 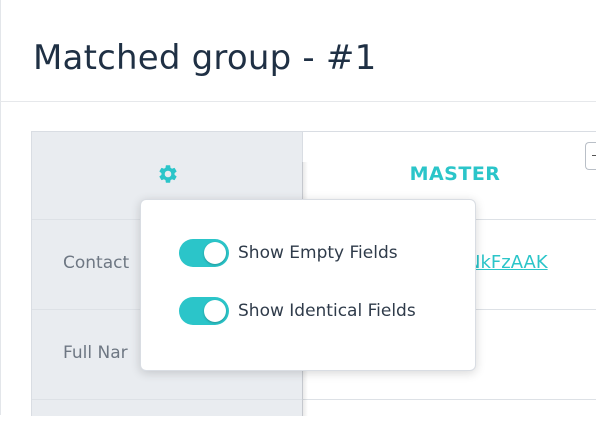 What do you see at coordinates (318, 253) in the screenshot?
I see `toggle-label: Show Empty Fields` at bounding box center [318, 253].